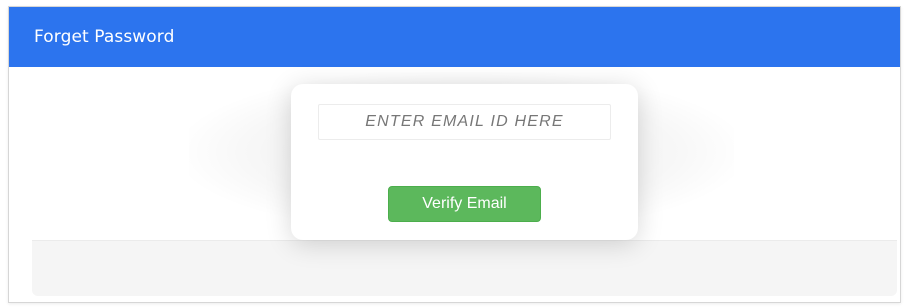 This screenshot has width=909, height=307. Describe the element at coordinates (464, 204) in the screenshot. I see `verify-email-button: Verify Email` at that location.